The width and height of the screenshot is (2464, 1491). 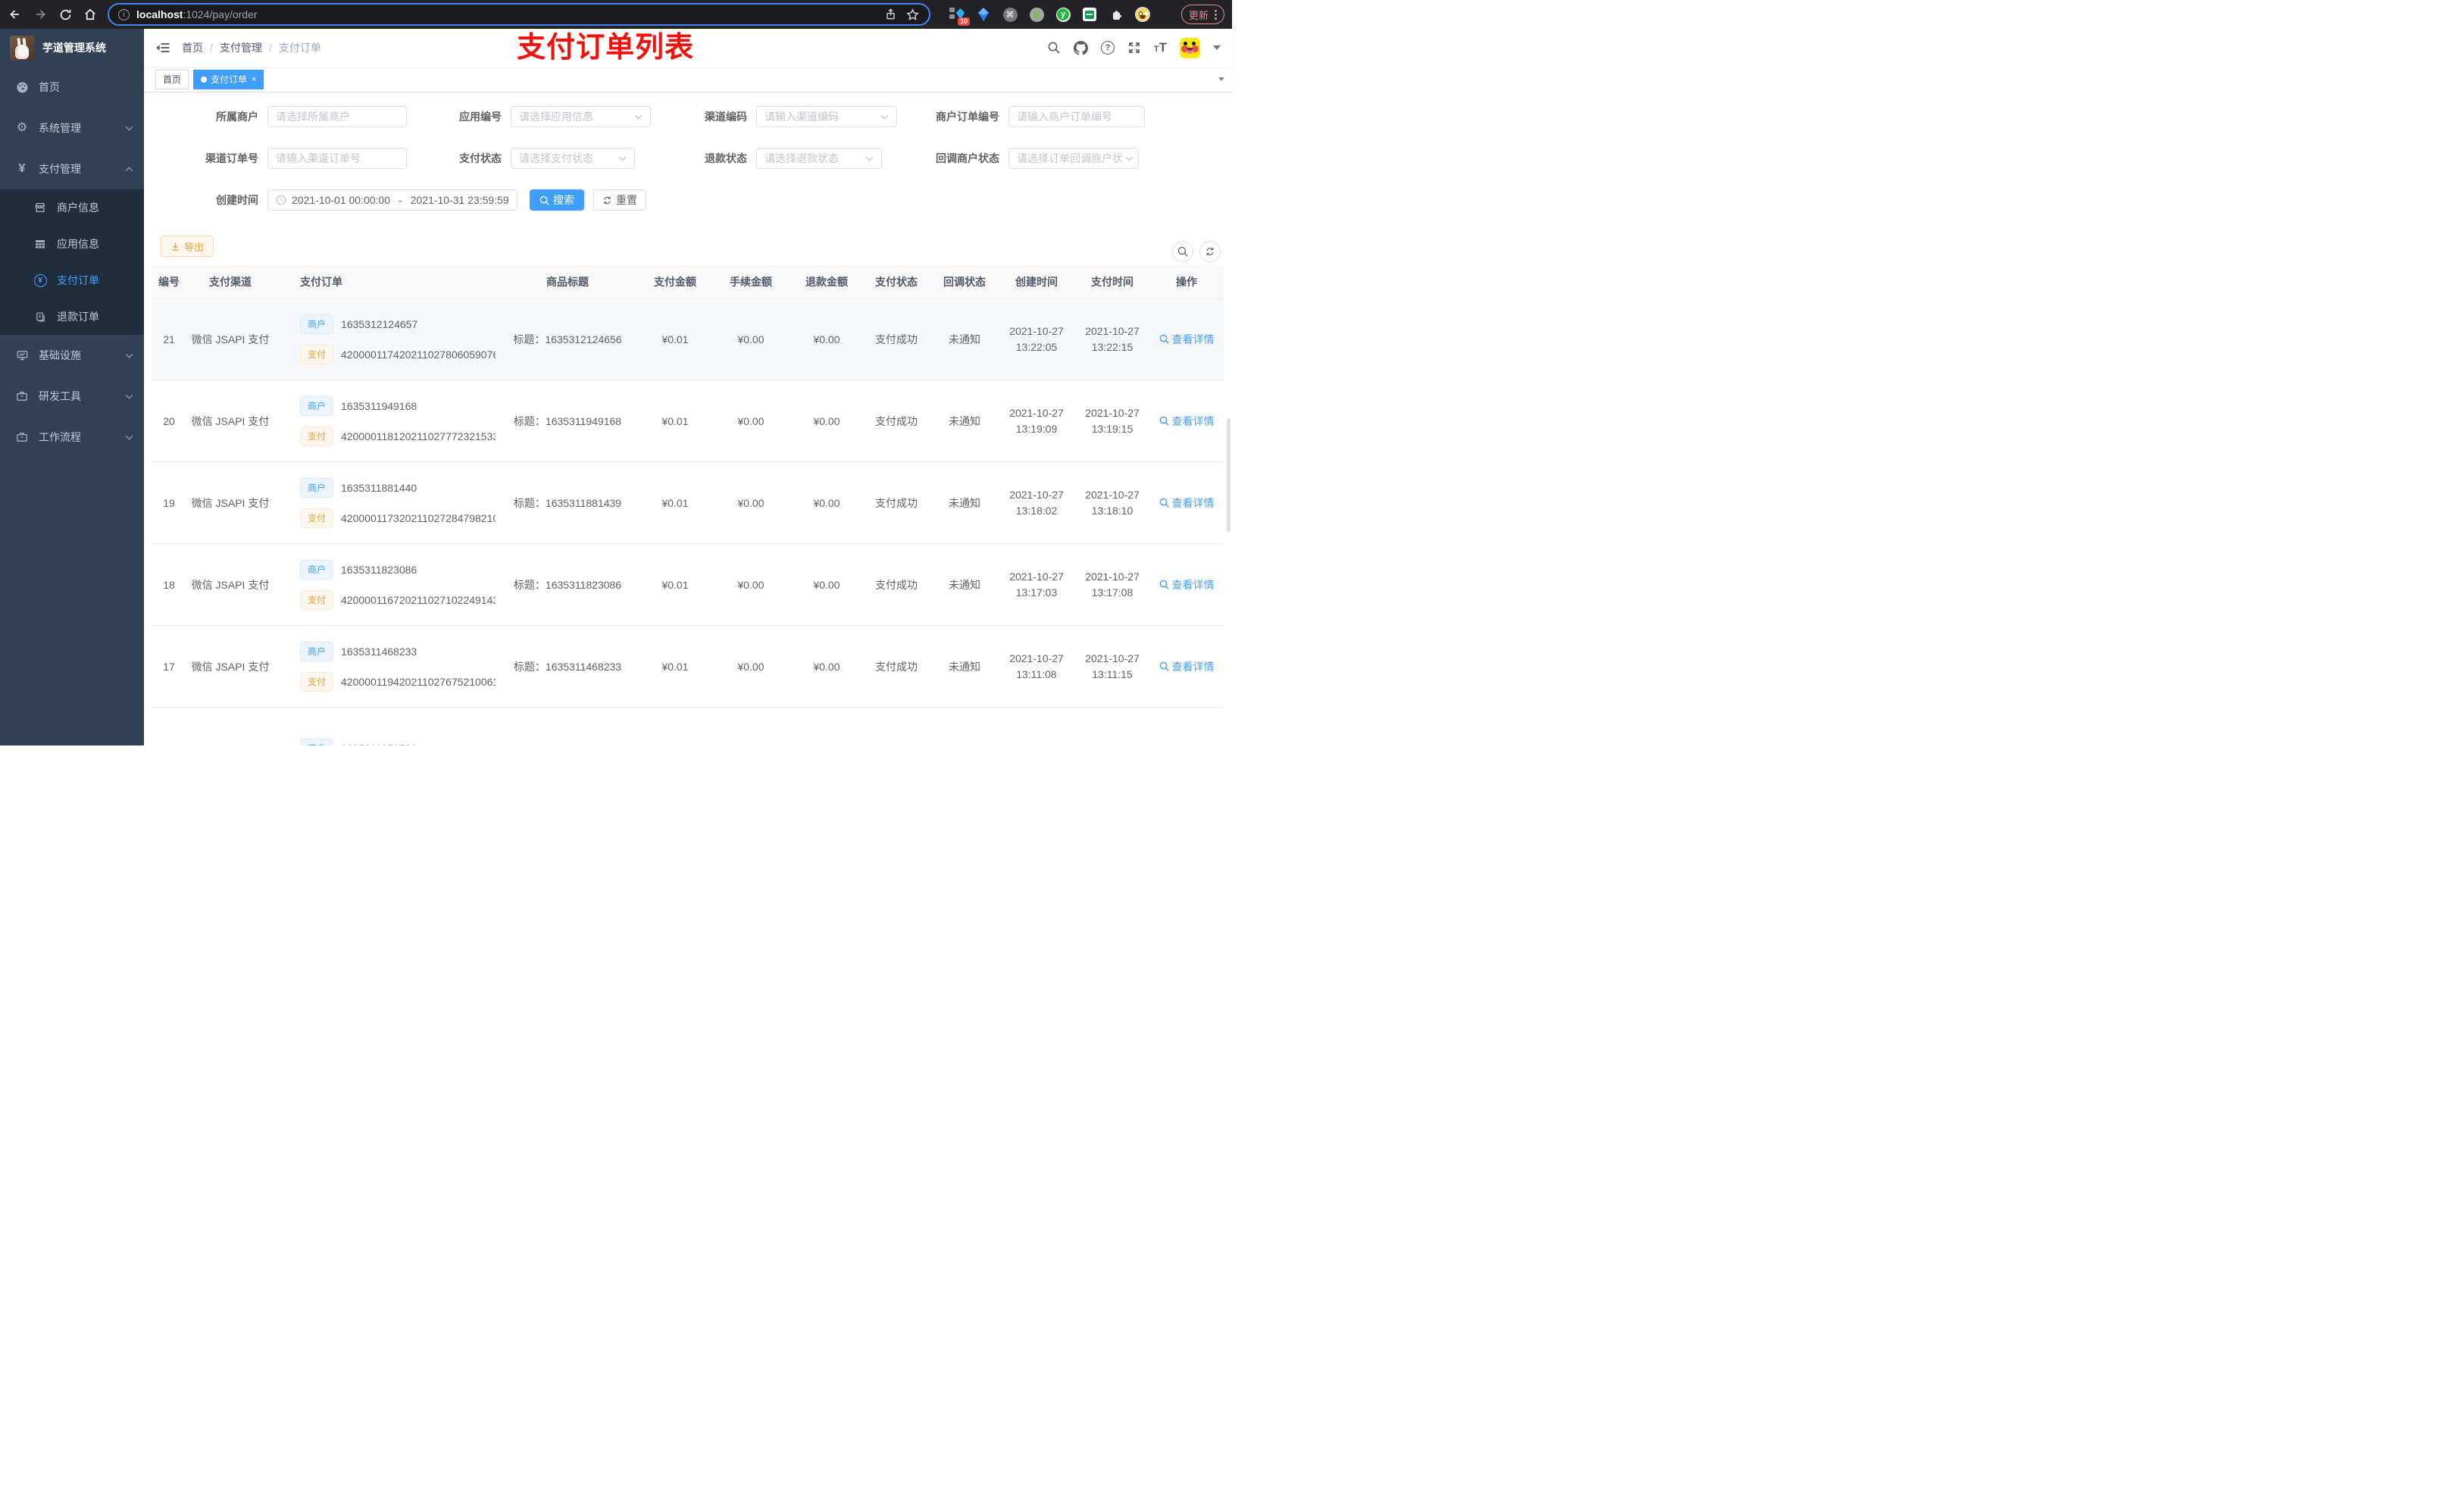 What do you see at coordinates (1116, 14) in the screenshot?
I see `puzzle-extension-icon` at bounding box center [1116, 14].